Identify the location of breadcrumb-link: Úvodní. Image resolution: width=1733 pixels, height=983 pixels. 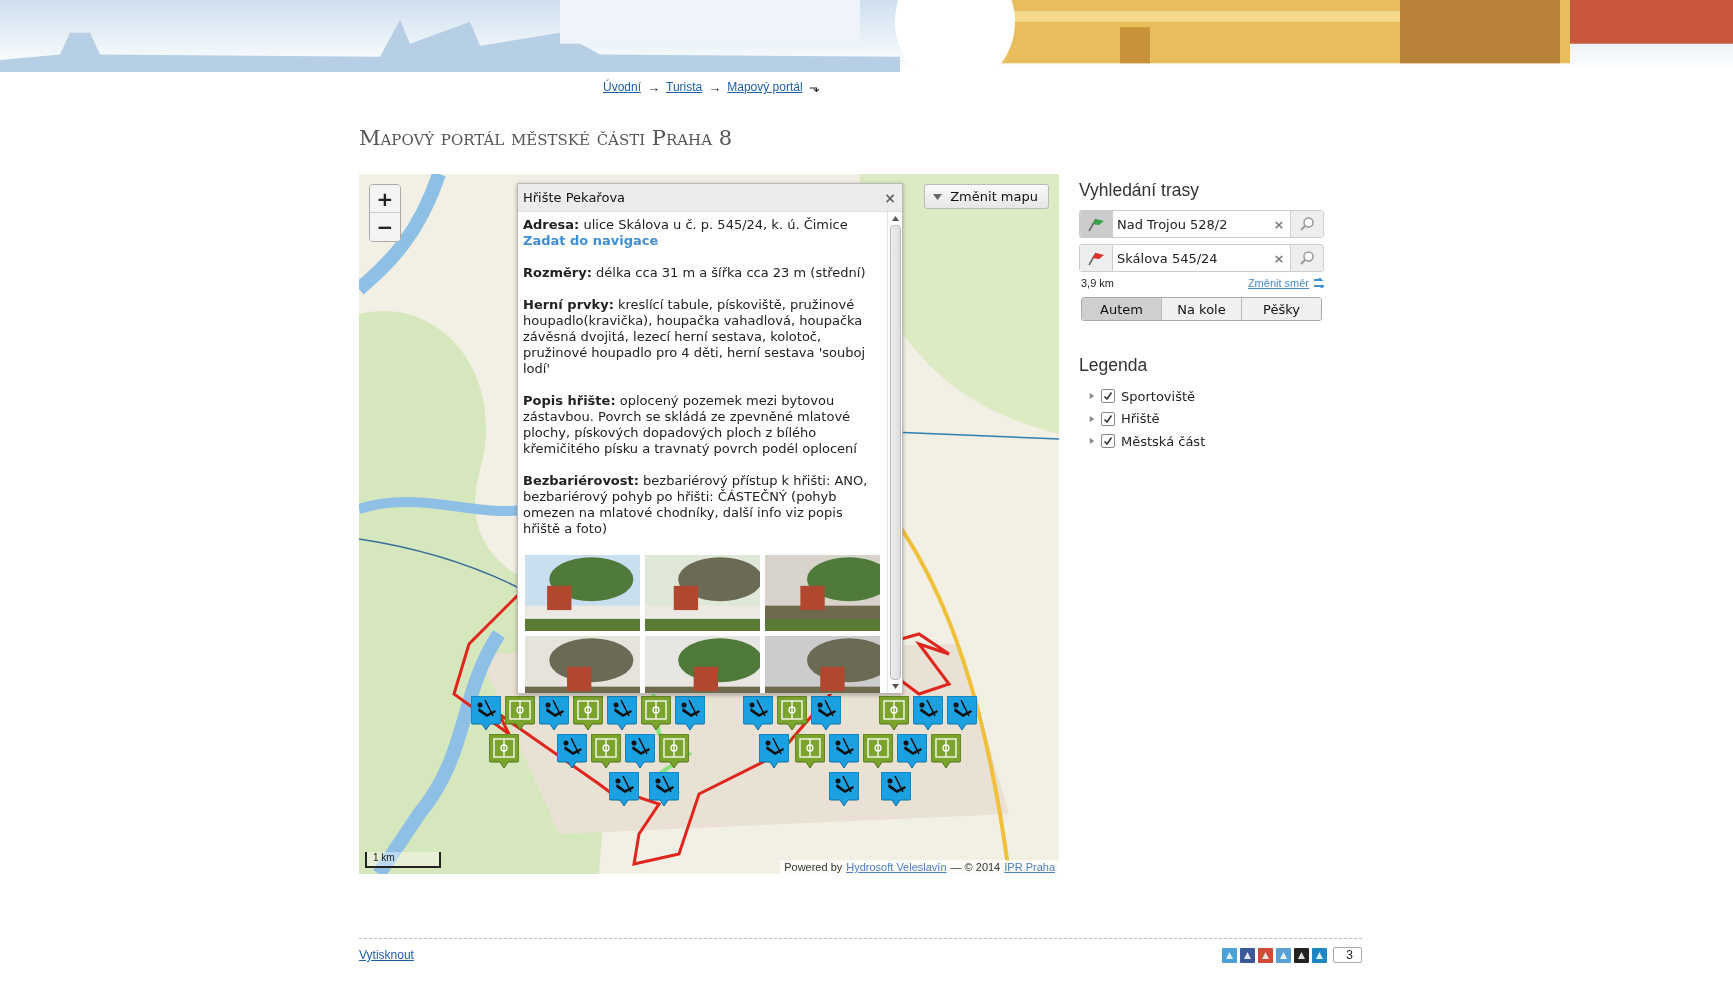
(622, 87).